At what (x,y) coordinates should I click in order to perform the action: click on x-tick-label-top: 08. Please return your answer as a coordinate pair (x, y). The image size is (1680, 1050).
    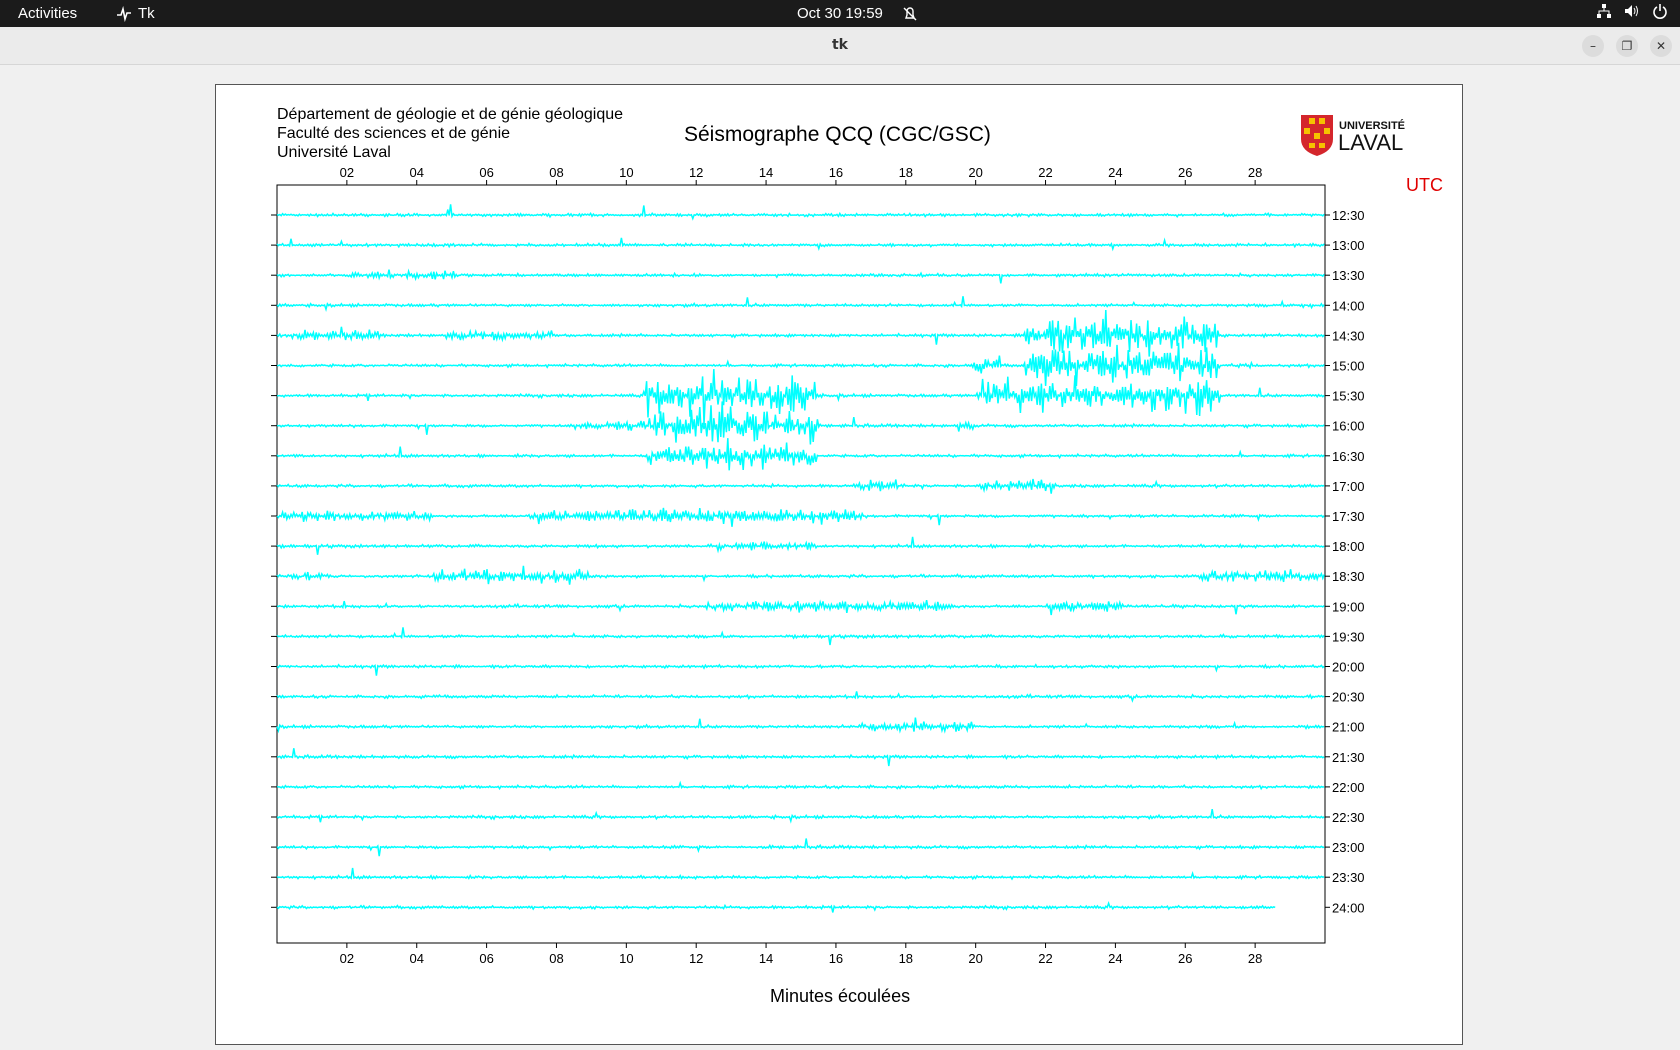
    Looking at the image, I should click on (556, 172).